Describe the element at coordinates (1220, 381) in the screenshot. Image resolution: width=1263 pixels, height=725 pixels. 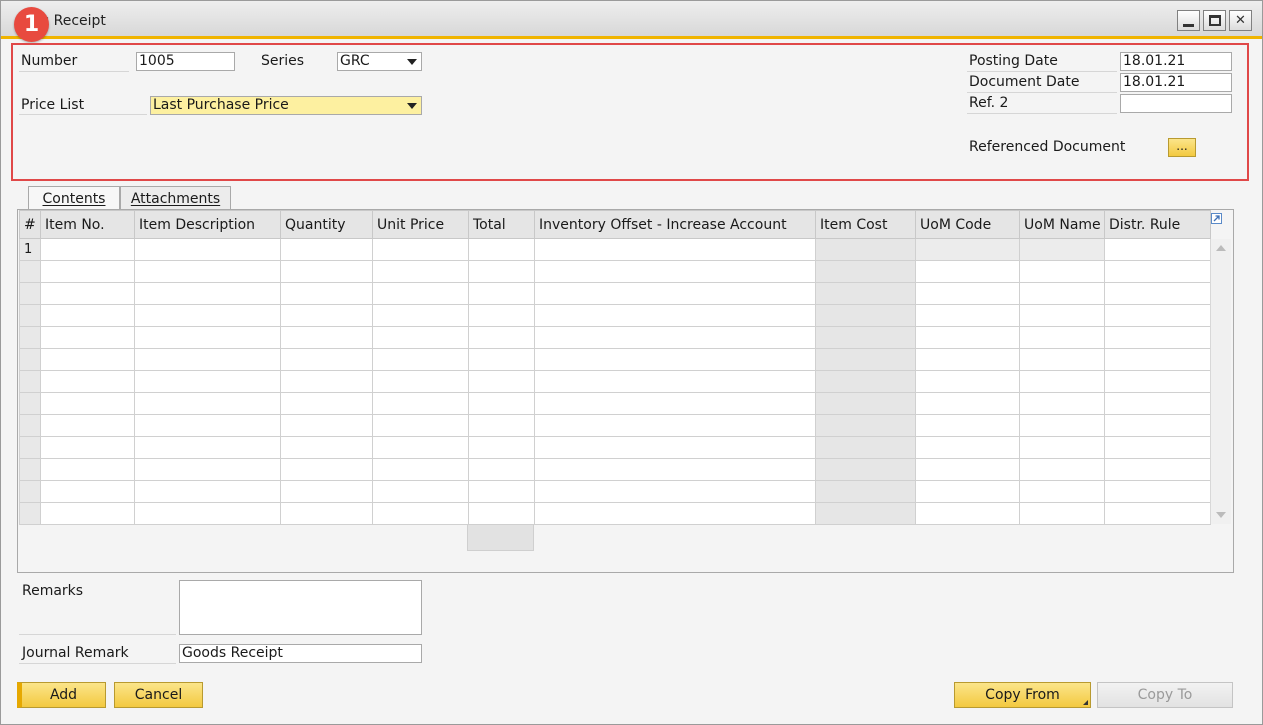
I see `grid-scrollbar` at that location.